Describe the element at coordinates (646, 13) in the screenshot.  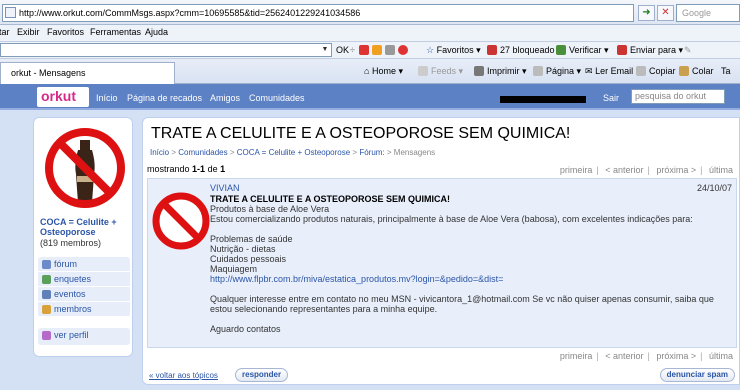
I see `go-arrow-icon: ➜` at that location.